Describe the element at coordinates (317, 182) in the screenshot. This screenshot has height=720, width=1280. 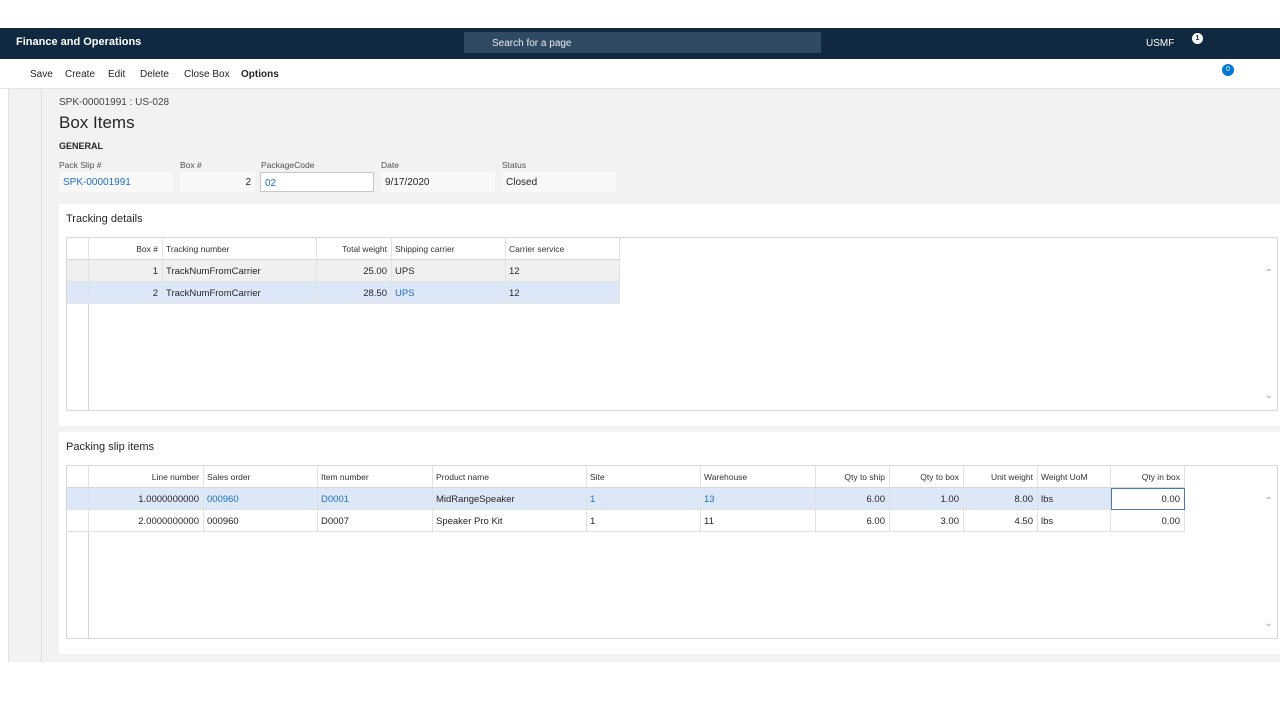
I see `package-code-field: 02` at that location.